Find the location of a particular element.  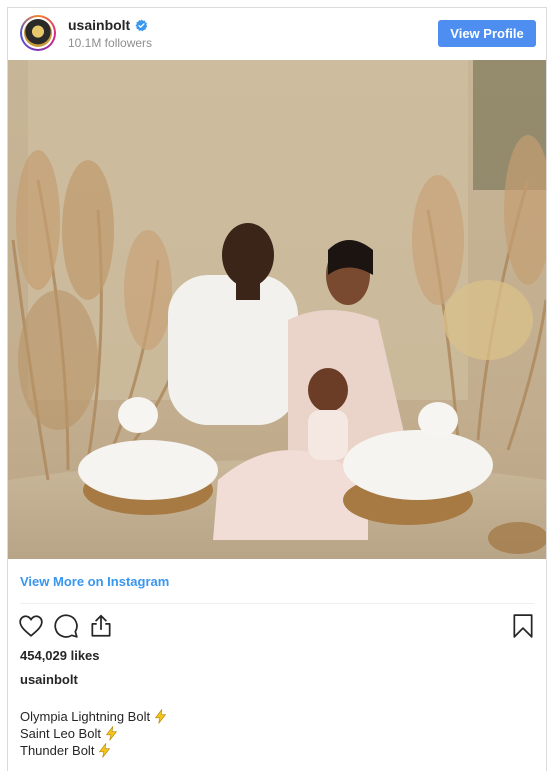

caption-line: Saint Leo Bolt is located at coordinates (94, 733).